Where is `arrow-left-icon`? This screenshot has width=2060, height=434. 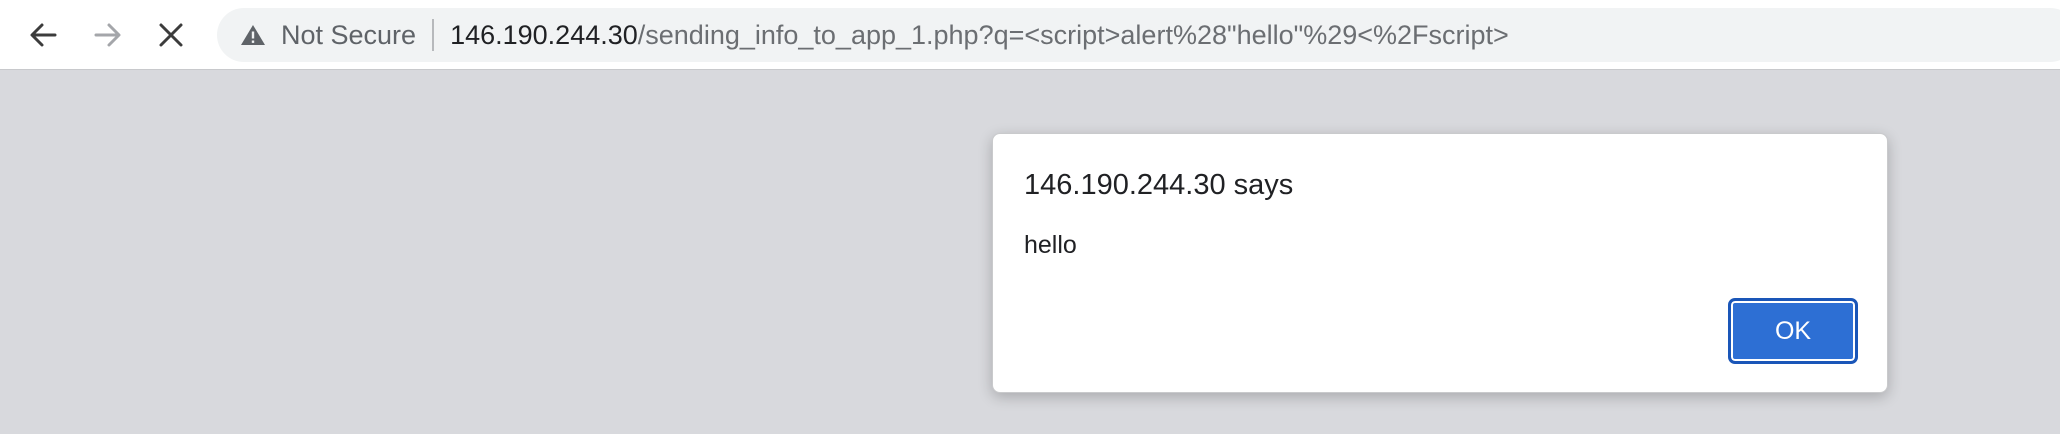
arrow-left-icon is located at coordinates (43, 35).